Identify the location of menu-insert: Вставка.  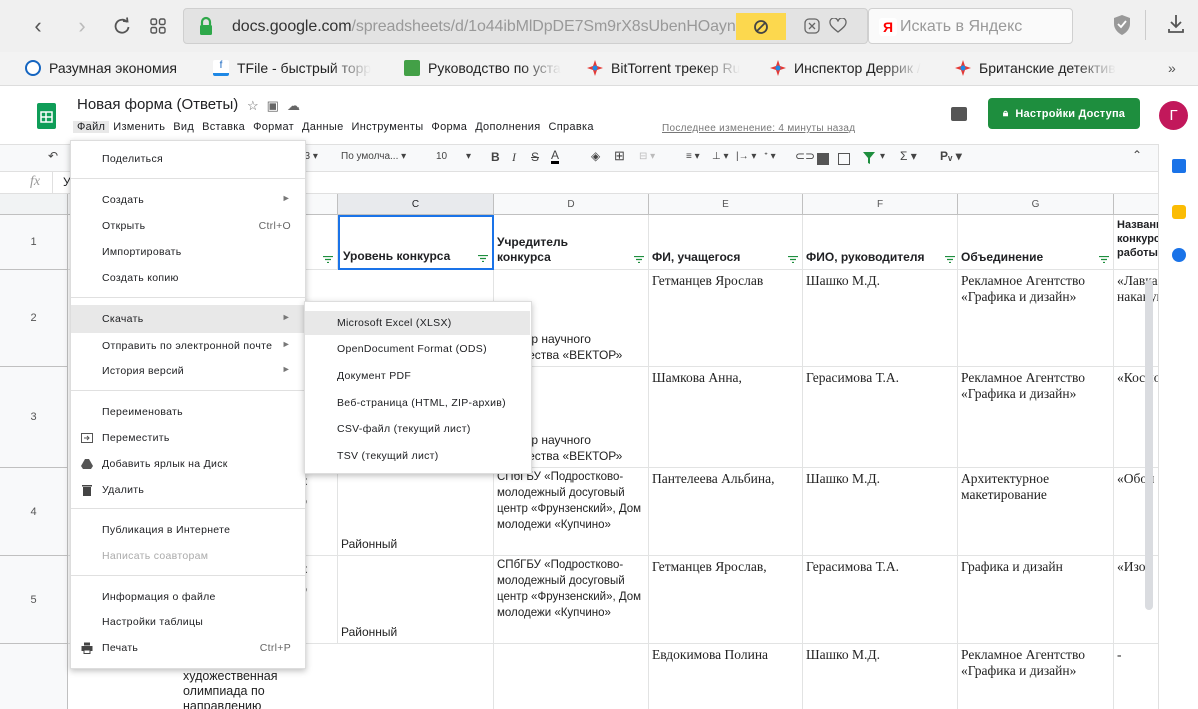
(223, 127).